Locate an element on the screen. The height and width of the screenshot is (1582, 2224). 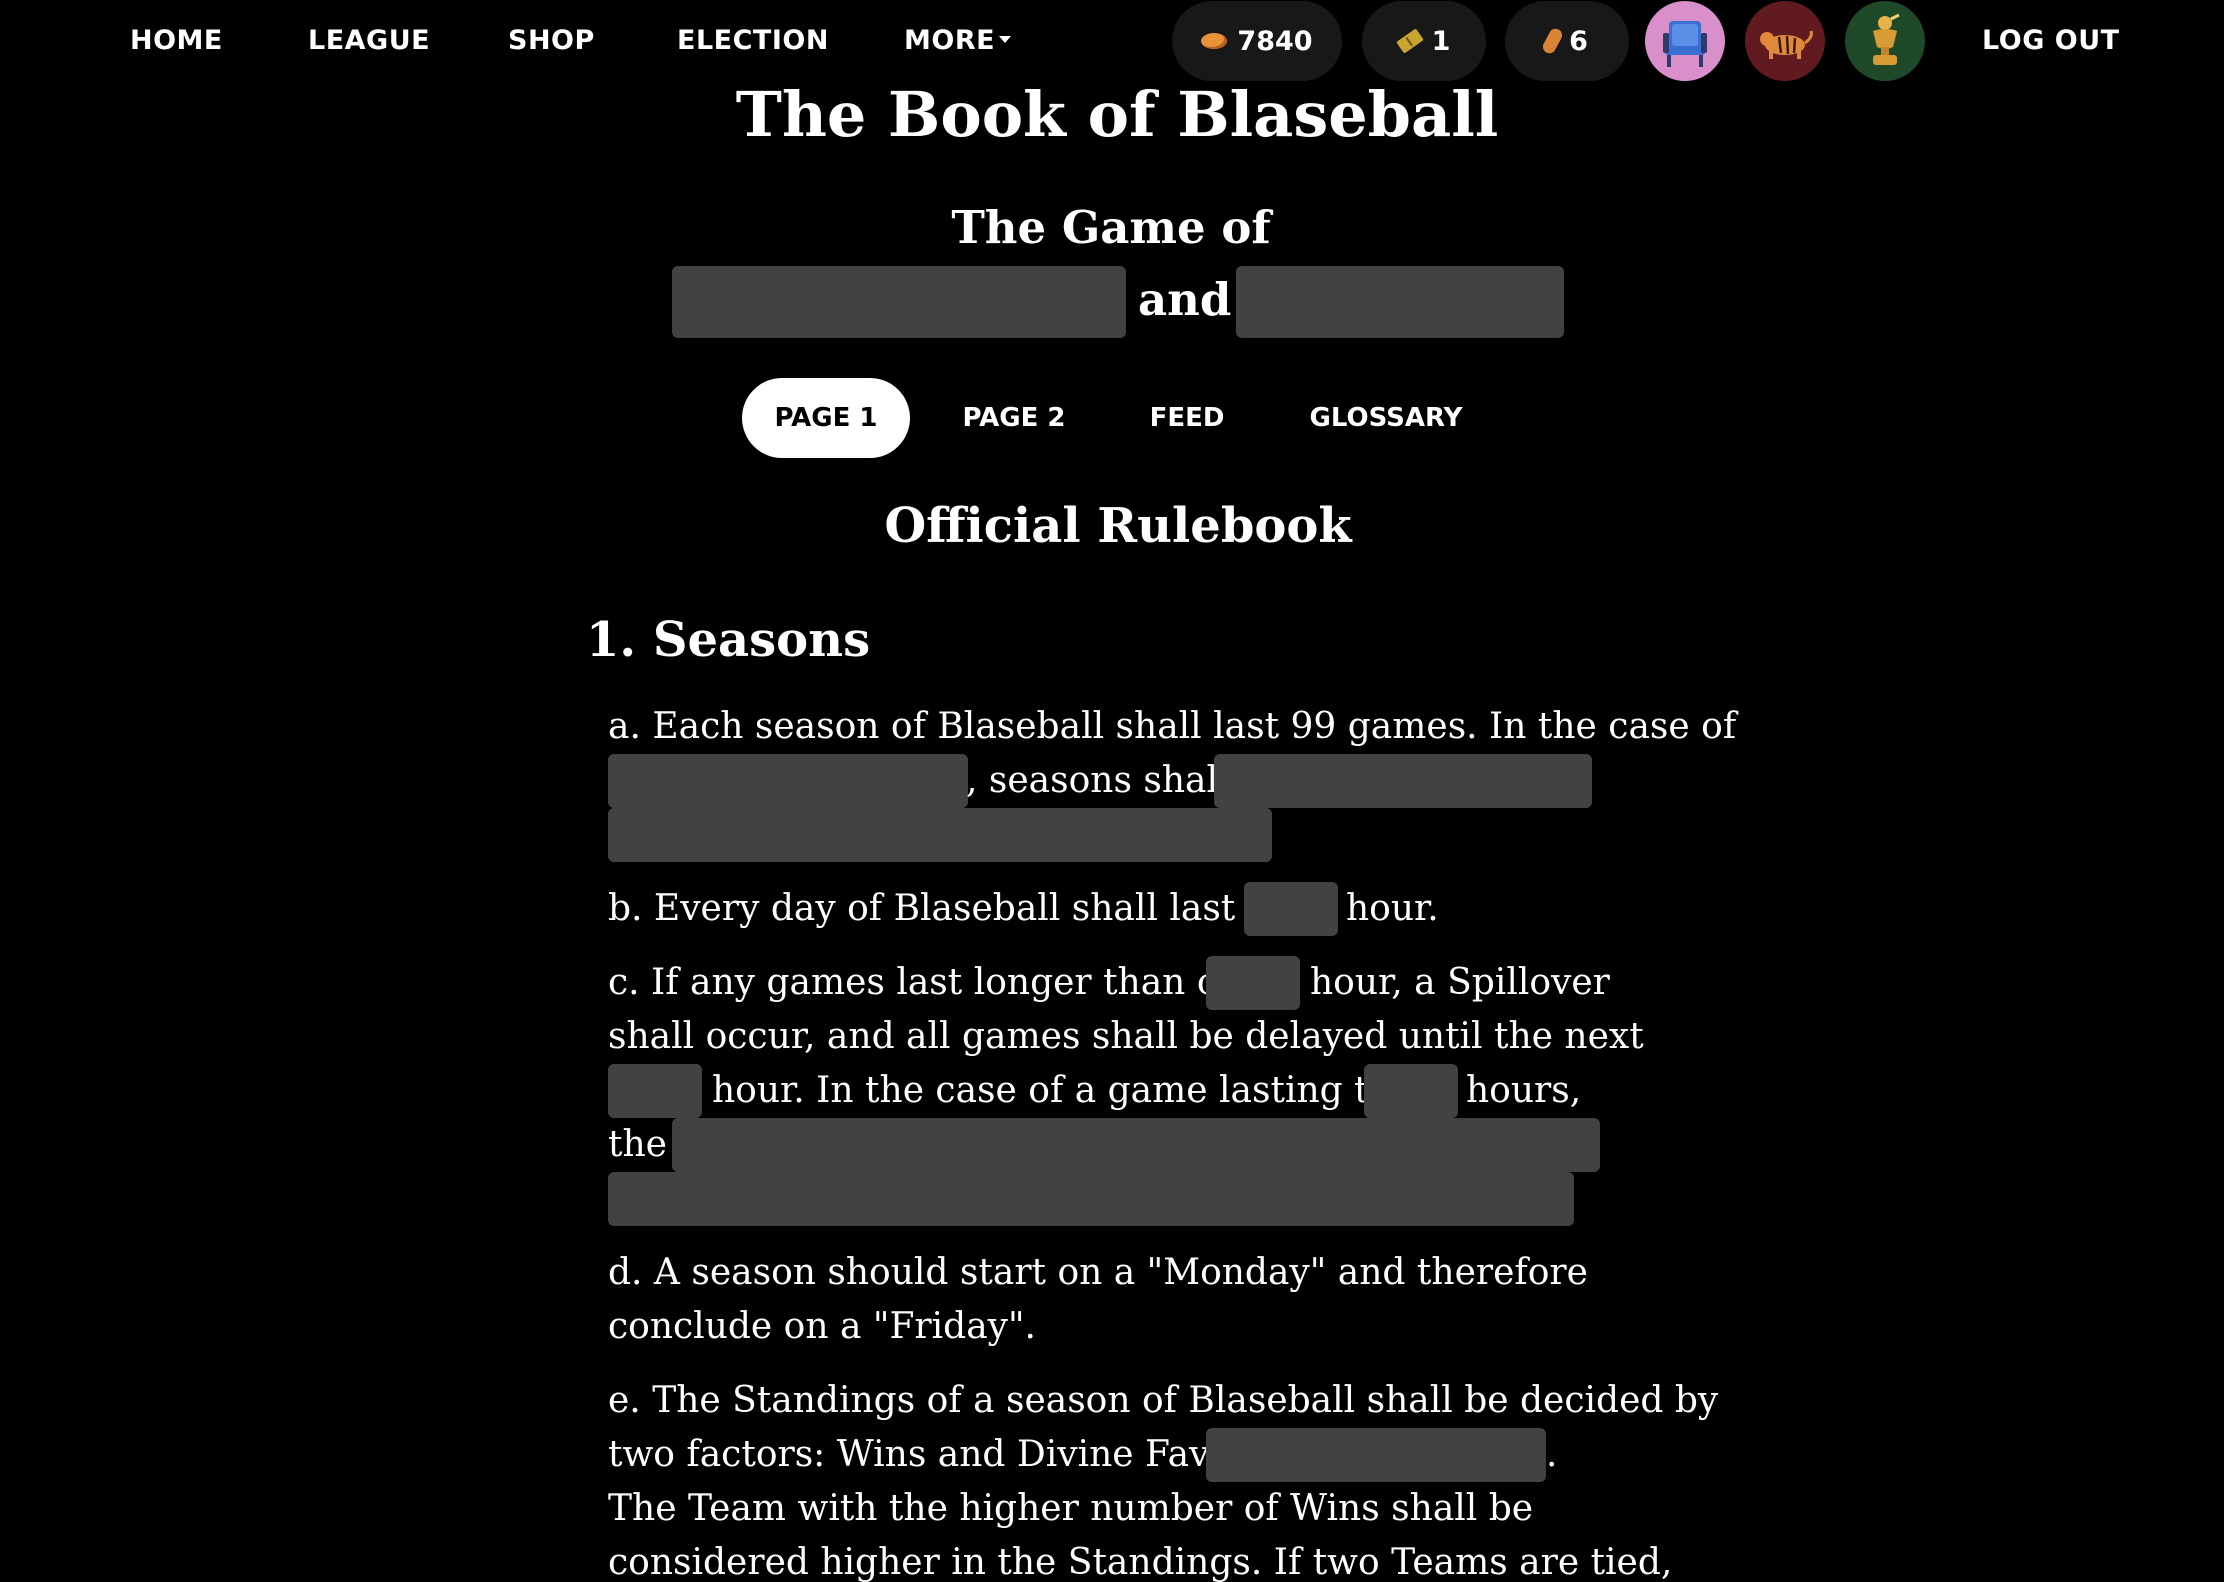
votes-value: 1 is located at coordinates (1441, 41).